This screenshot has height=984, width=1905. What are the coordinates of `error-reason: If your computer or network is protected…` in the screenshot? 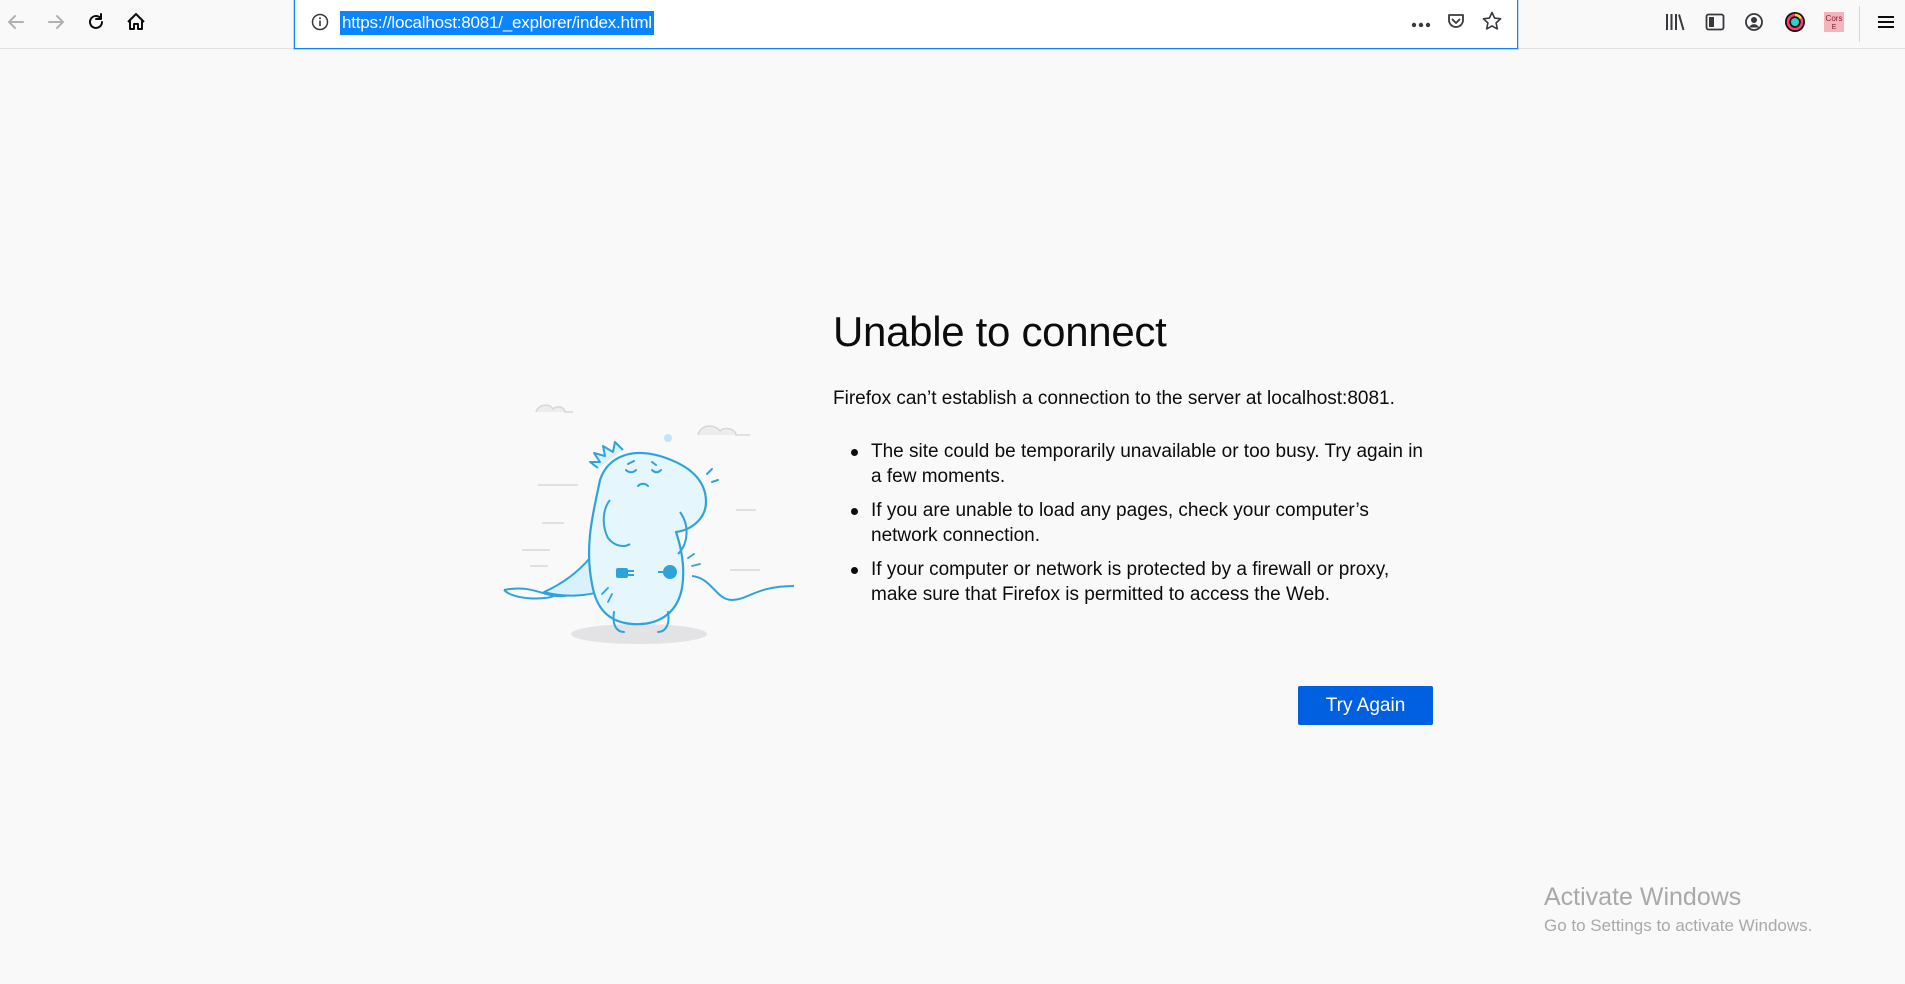 It's located at (1142, 582).